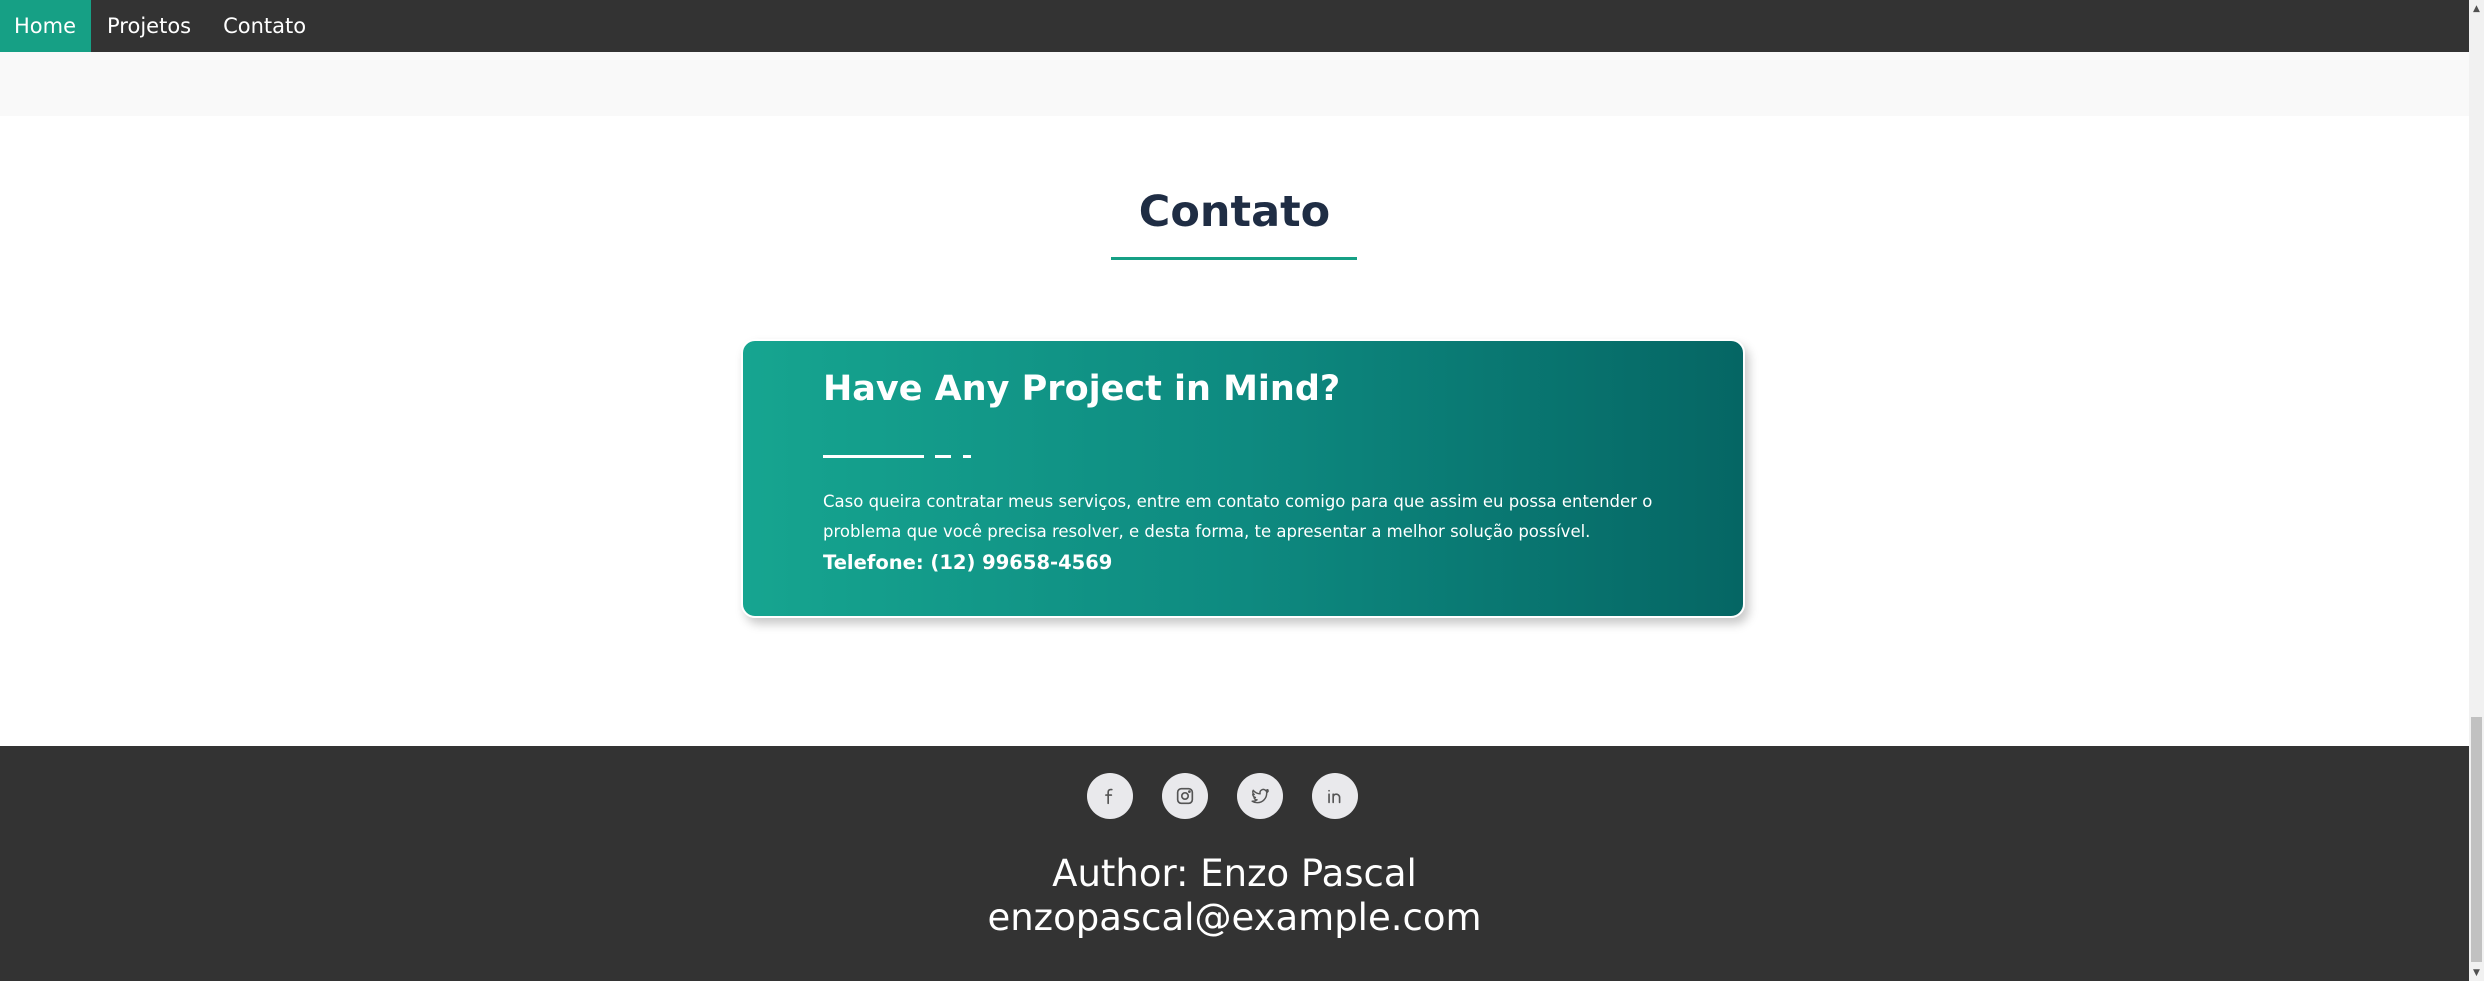 The image size is (2484, 981). Describe the element at coordinates (2476, 490) in the screenshot. I see `vertical-scrollbar: ▲ ▼` at that location.